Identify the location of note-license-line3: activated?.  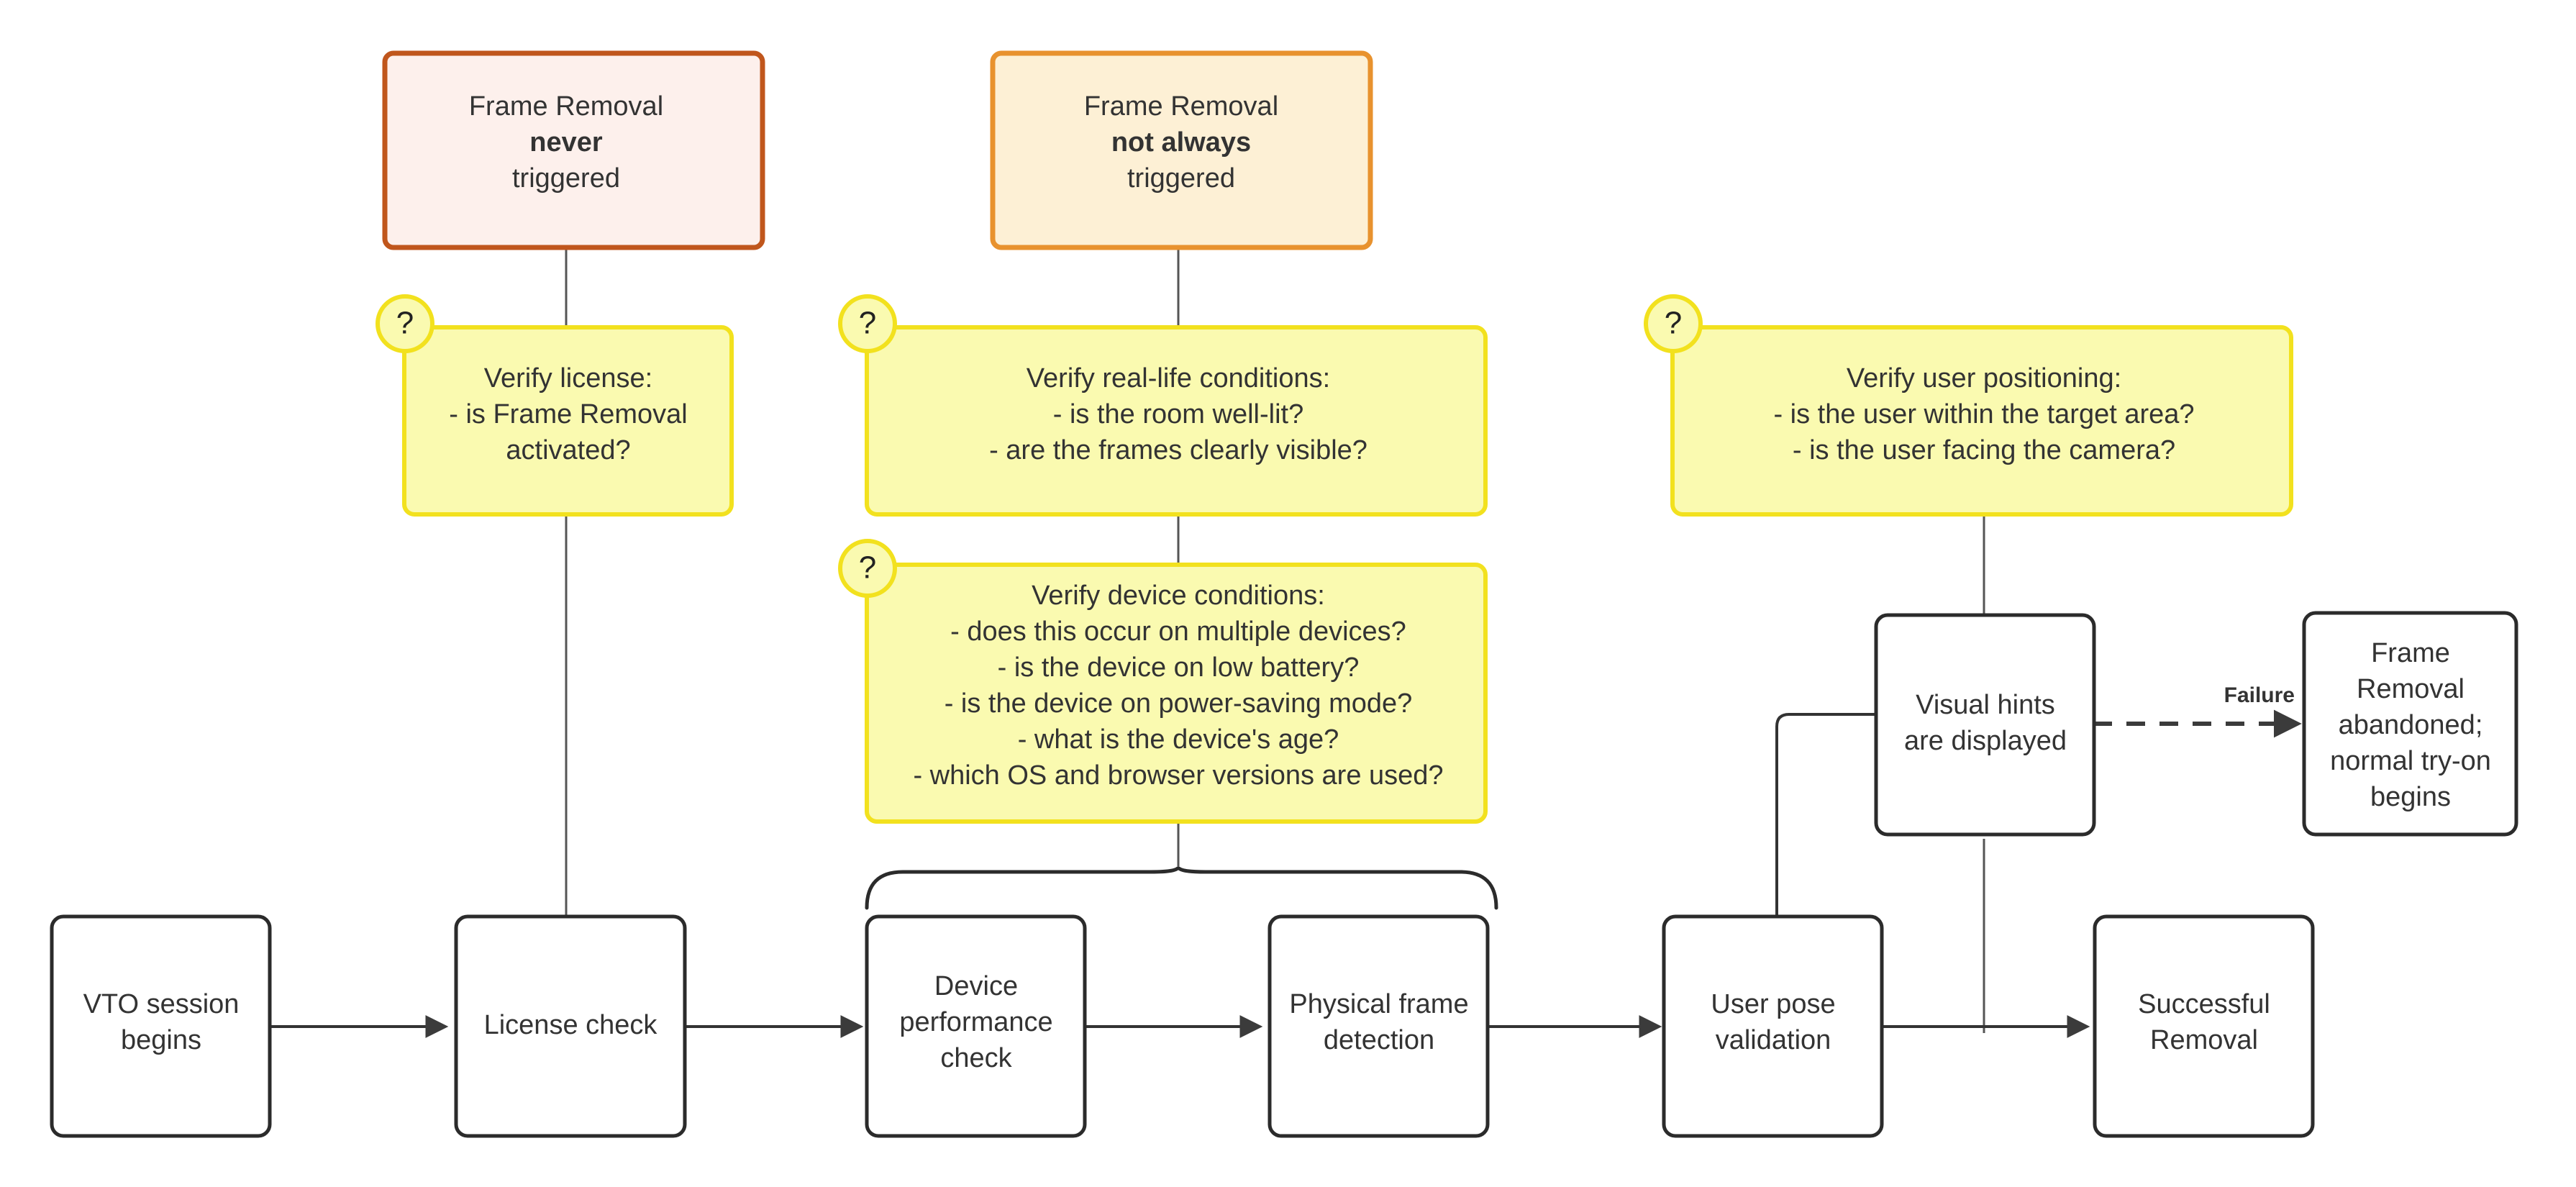
(568, 450).